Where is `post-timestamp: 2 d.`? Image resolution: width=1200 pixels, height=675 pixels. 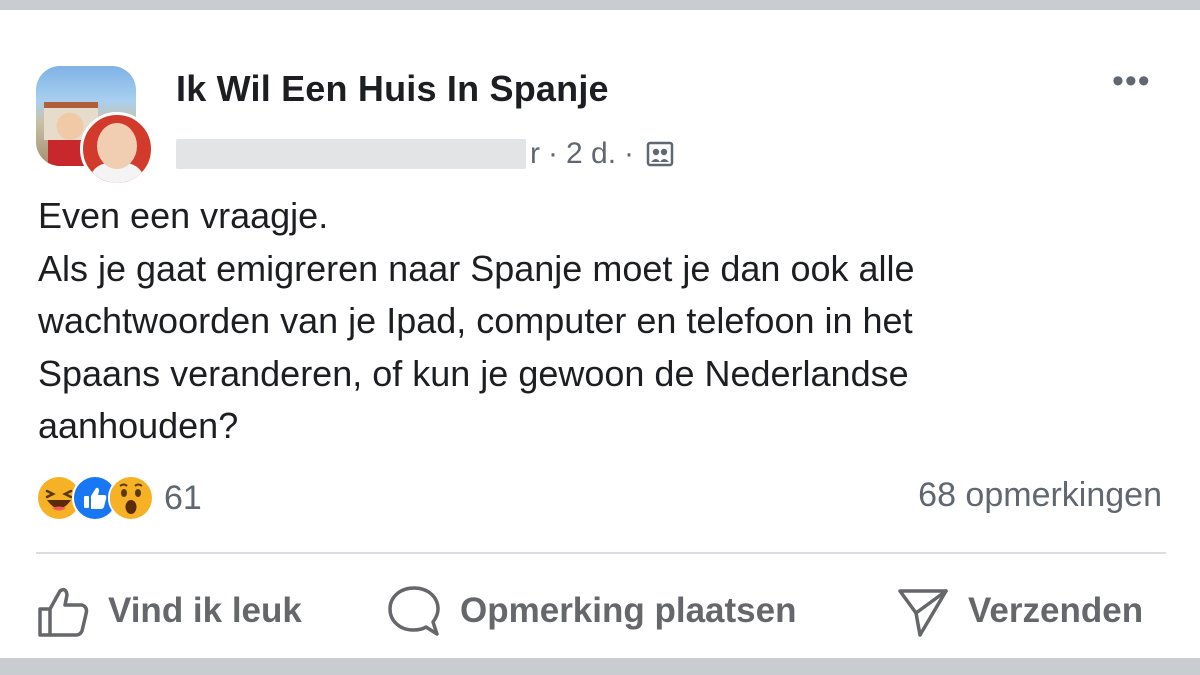
post-timestamp: 2 d. is located at coordinates (591, 154).